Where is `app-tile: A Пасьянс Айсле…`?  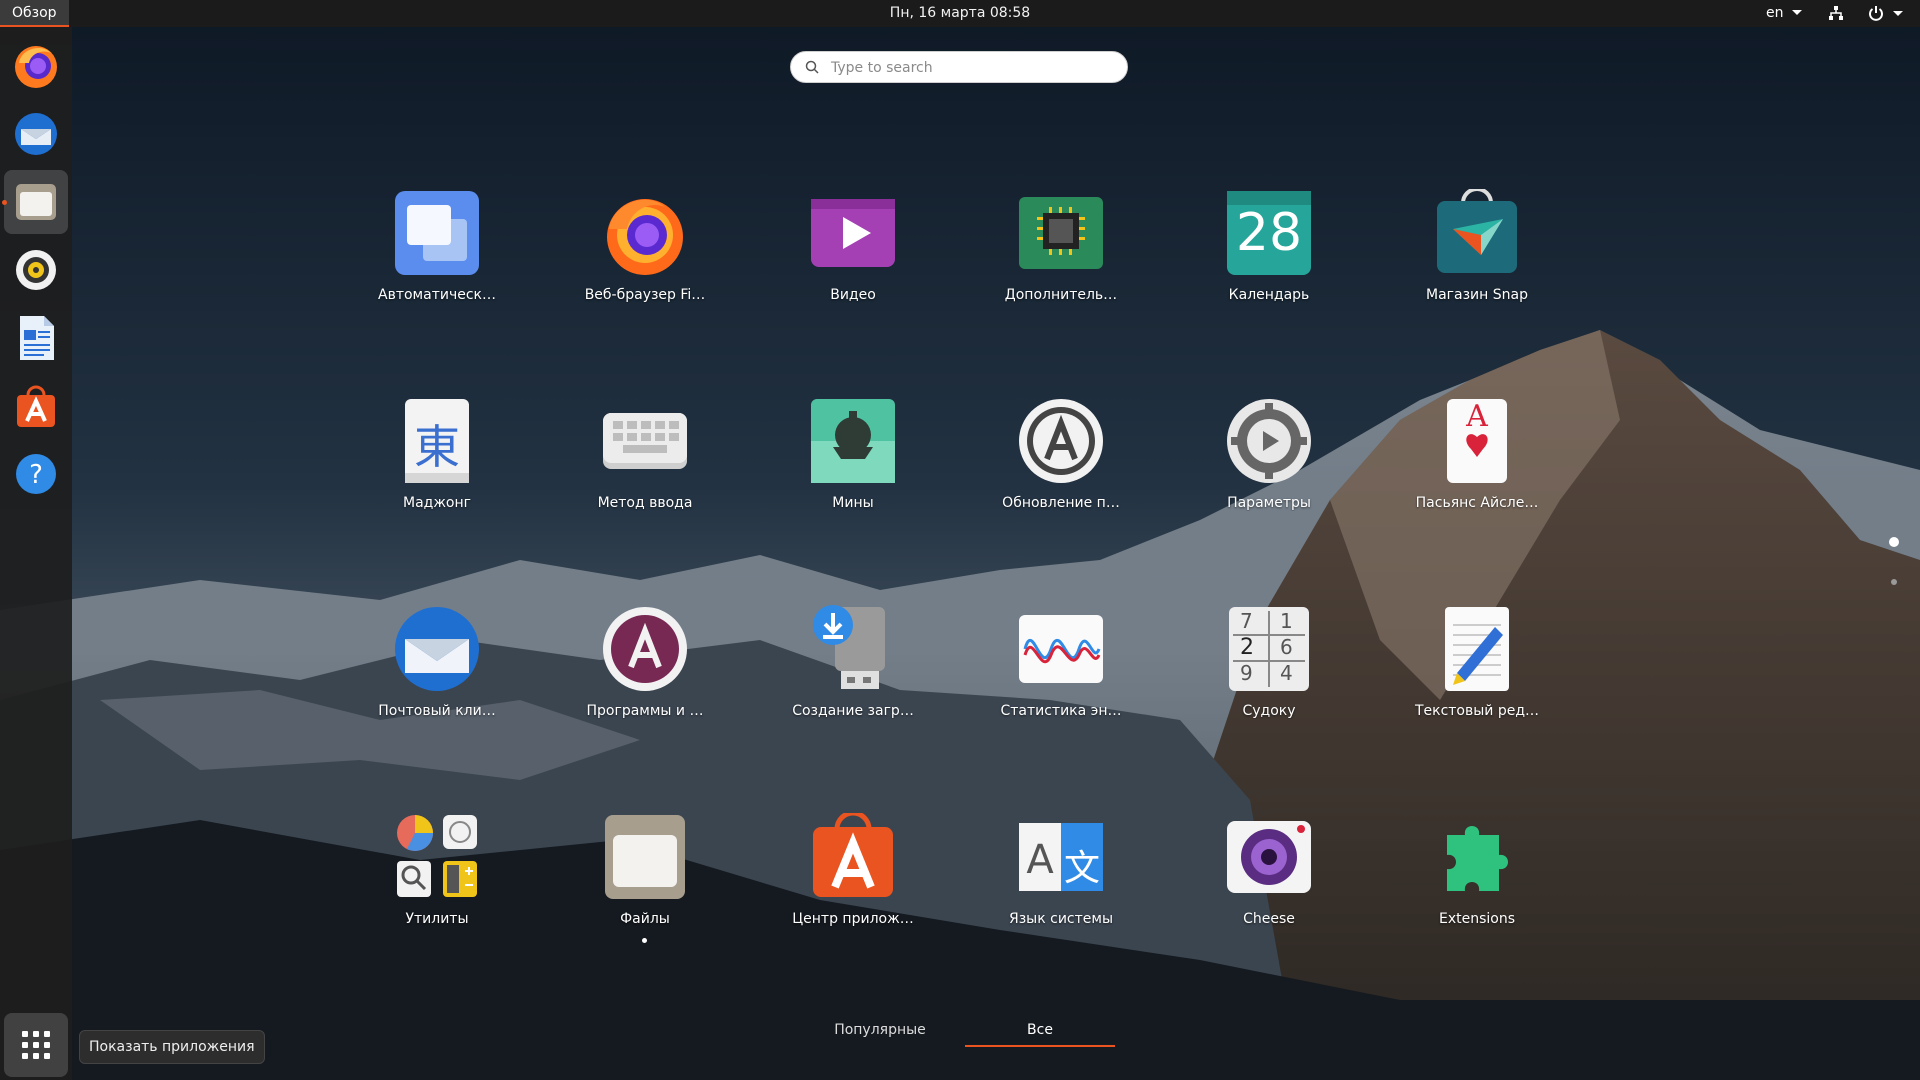 app-tile: A Пасьянс Айсле… is located at coordinates (1477, 472).